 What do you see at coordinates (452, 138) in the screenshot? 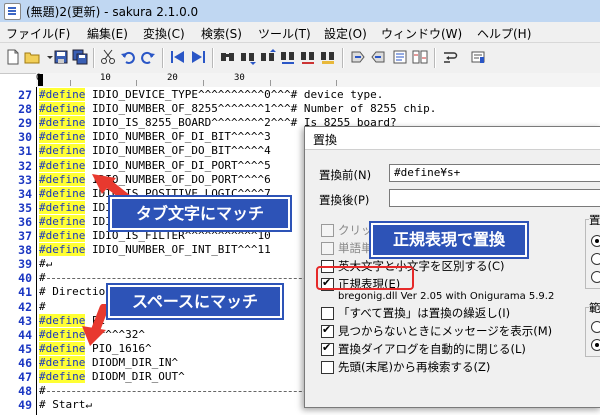
I see `dialog-title-bar: 置換` at bounding box center [452, 138].